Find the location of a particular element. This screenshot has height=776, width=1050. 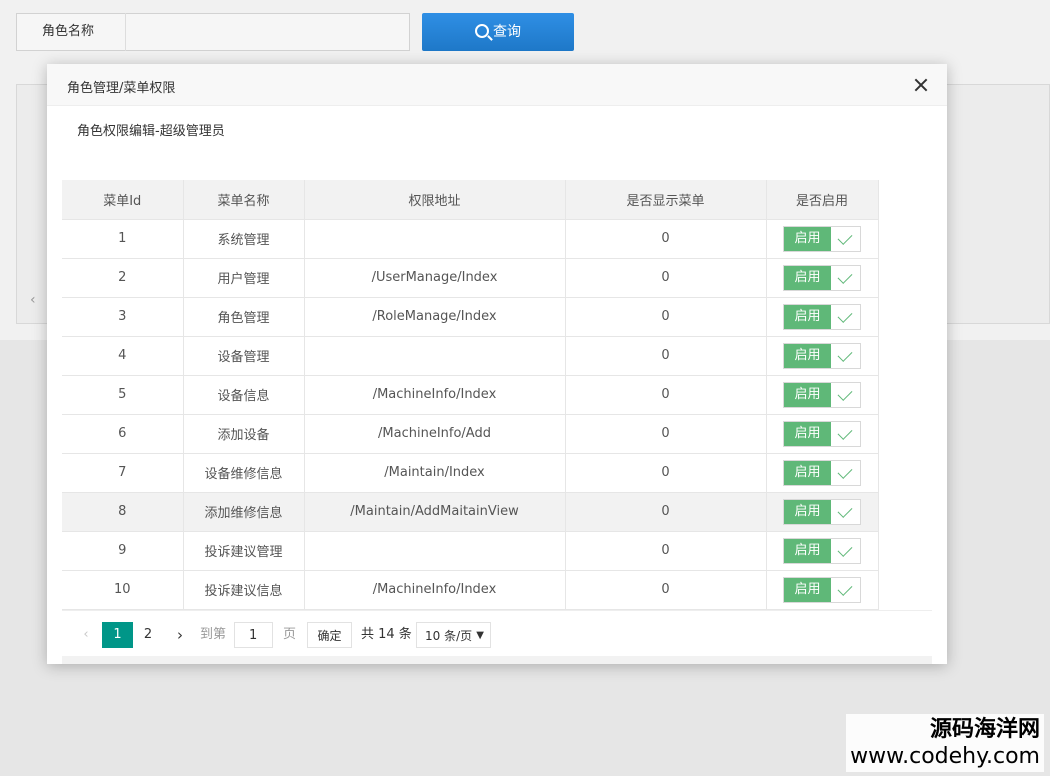

watermark: 源码海洋网 www.codehy.com is located at coordinates (945, 743).